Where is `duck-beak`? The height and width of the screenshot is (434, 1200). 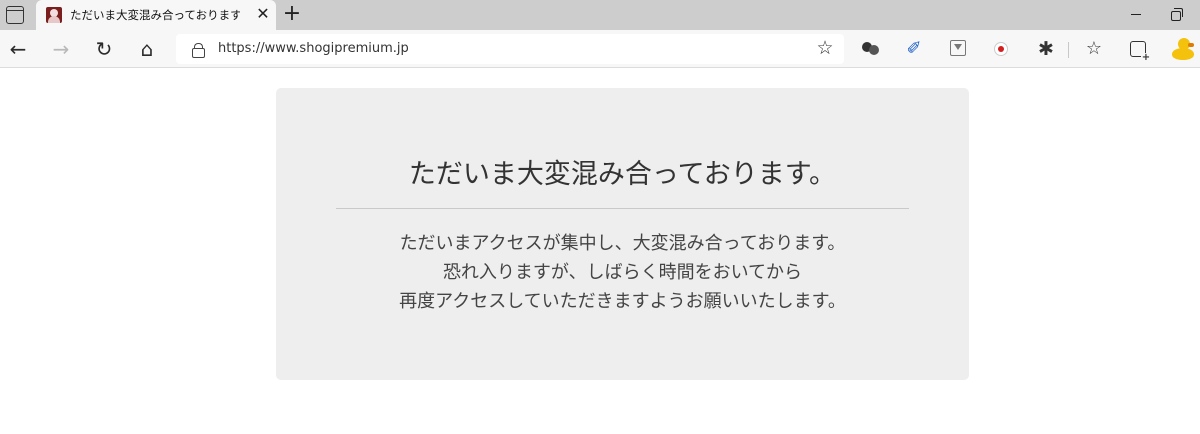
duck-beak is located at coordinates (1191, 45).